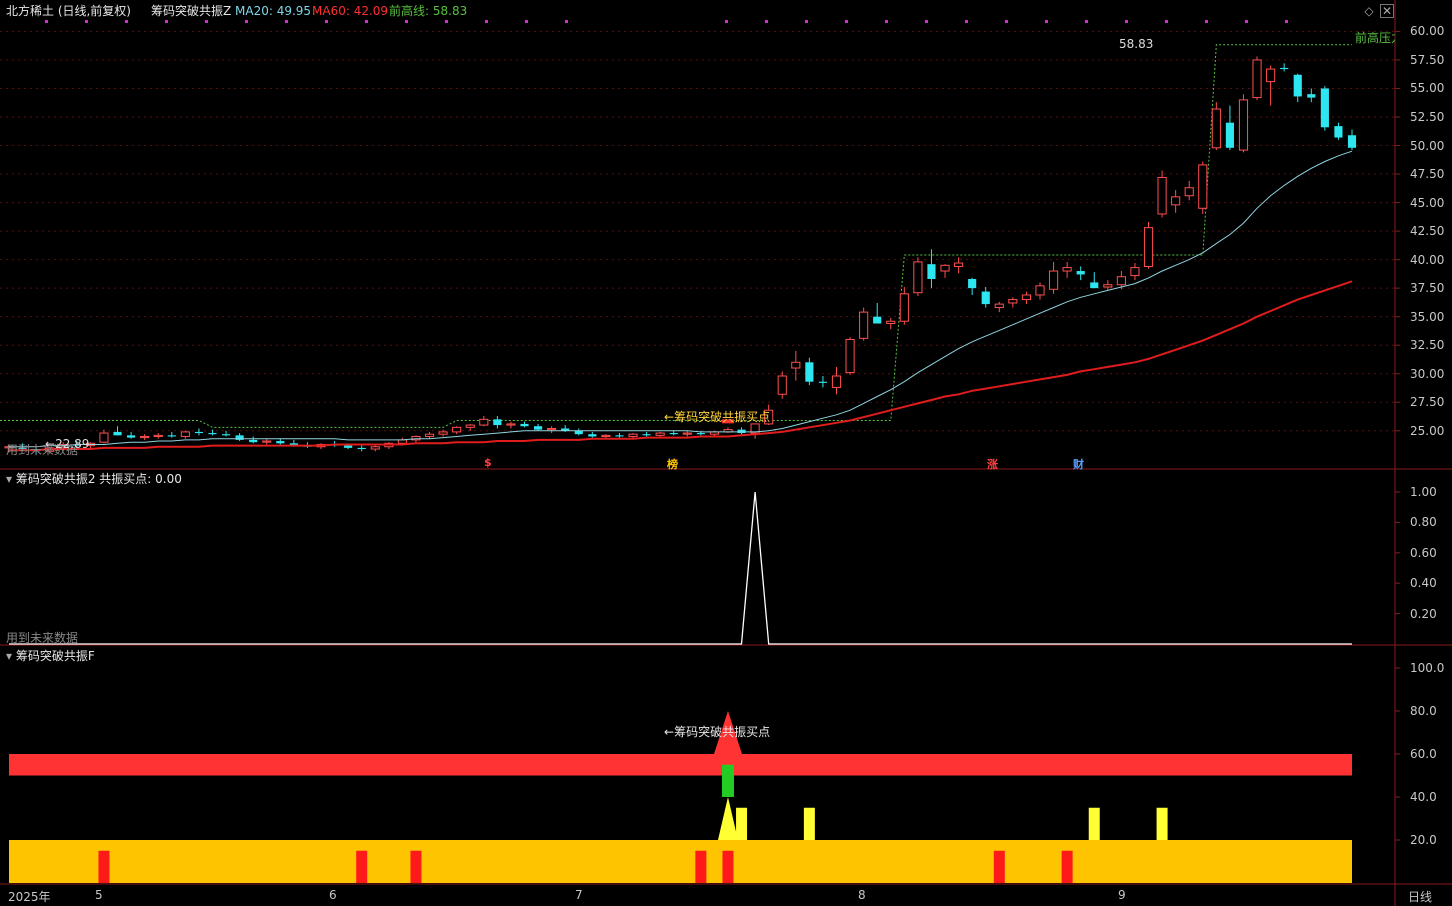 The image size is (1452, 906). Describe the element at coordinates (717, 417) in the screenshot. I see `buy-point-label-main: ←筹码突破共振买点` at that location.